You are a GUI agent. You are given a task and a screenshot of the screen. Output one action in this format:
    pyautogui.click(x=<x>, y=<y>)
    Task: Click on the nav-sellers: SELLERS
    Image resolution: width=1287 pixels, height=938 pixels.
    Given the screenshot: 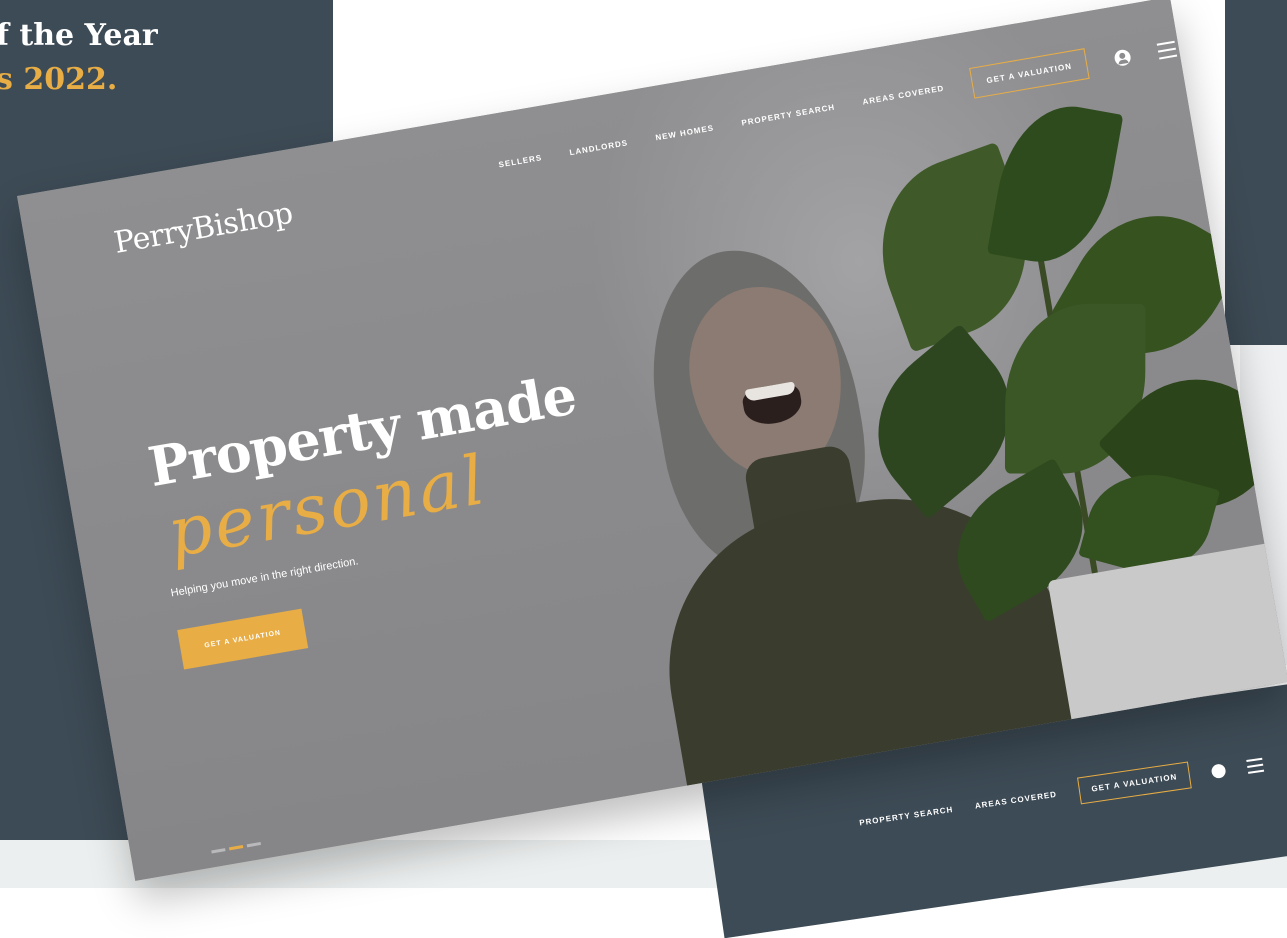 What is the action you would take?
    pyautogui.click(x=520, y=161)
    